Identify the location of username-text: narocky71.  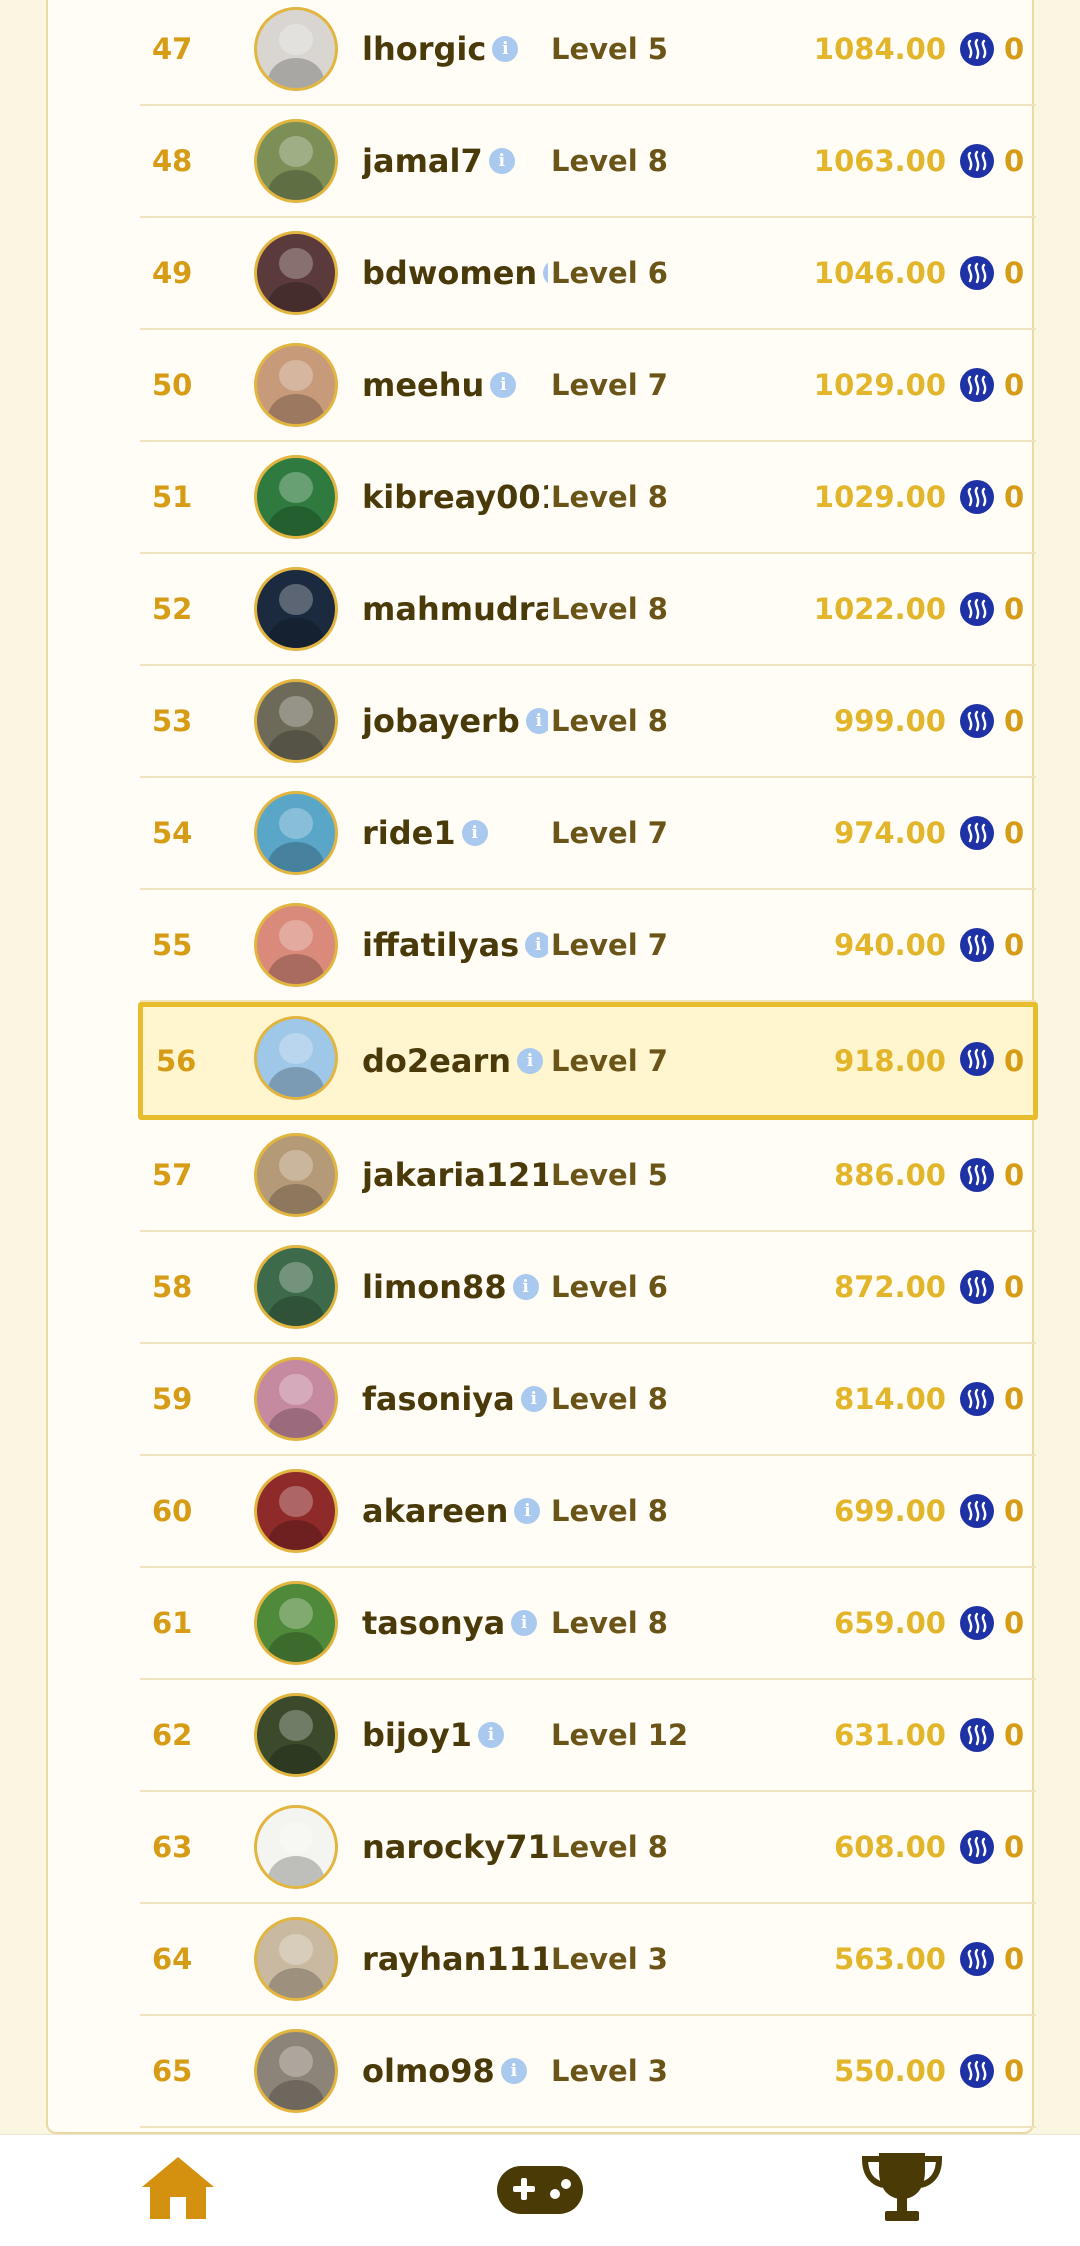
(455, 1847).